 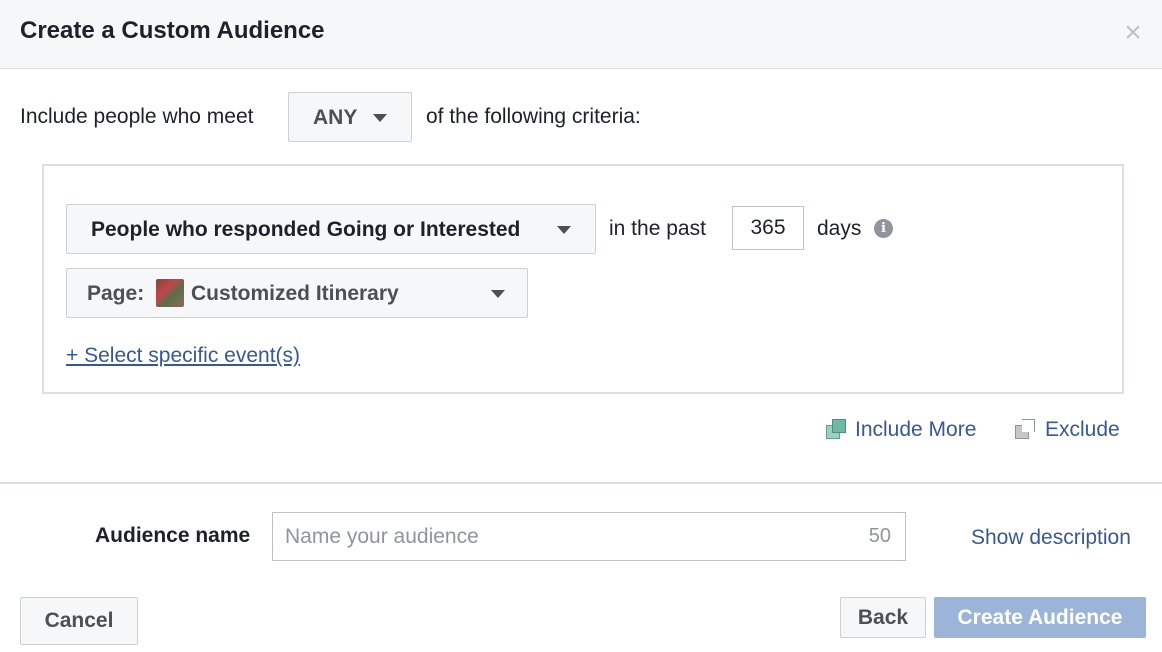 What do you see at coordinates (173, 535) in the screenshot?
I see `audience-name-label: Audience name` at bounding box center [173, 535].